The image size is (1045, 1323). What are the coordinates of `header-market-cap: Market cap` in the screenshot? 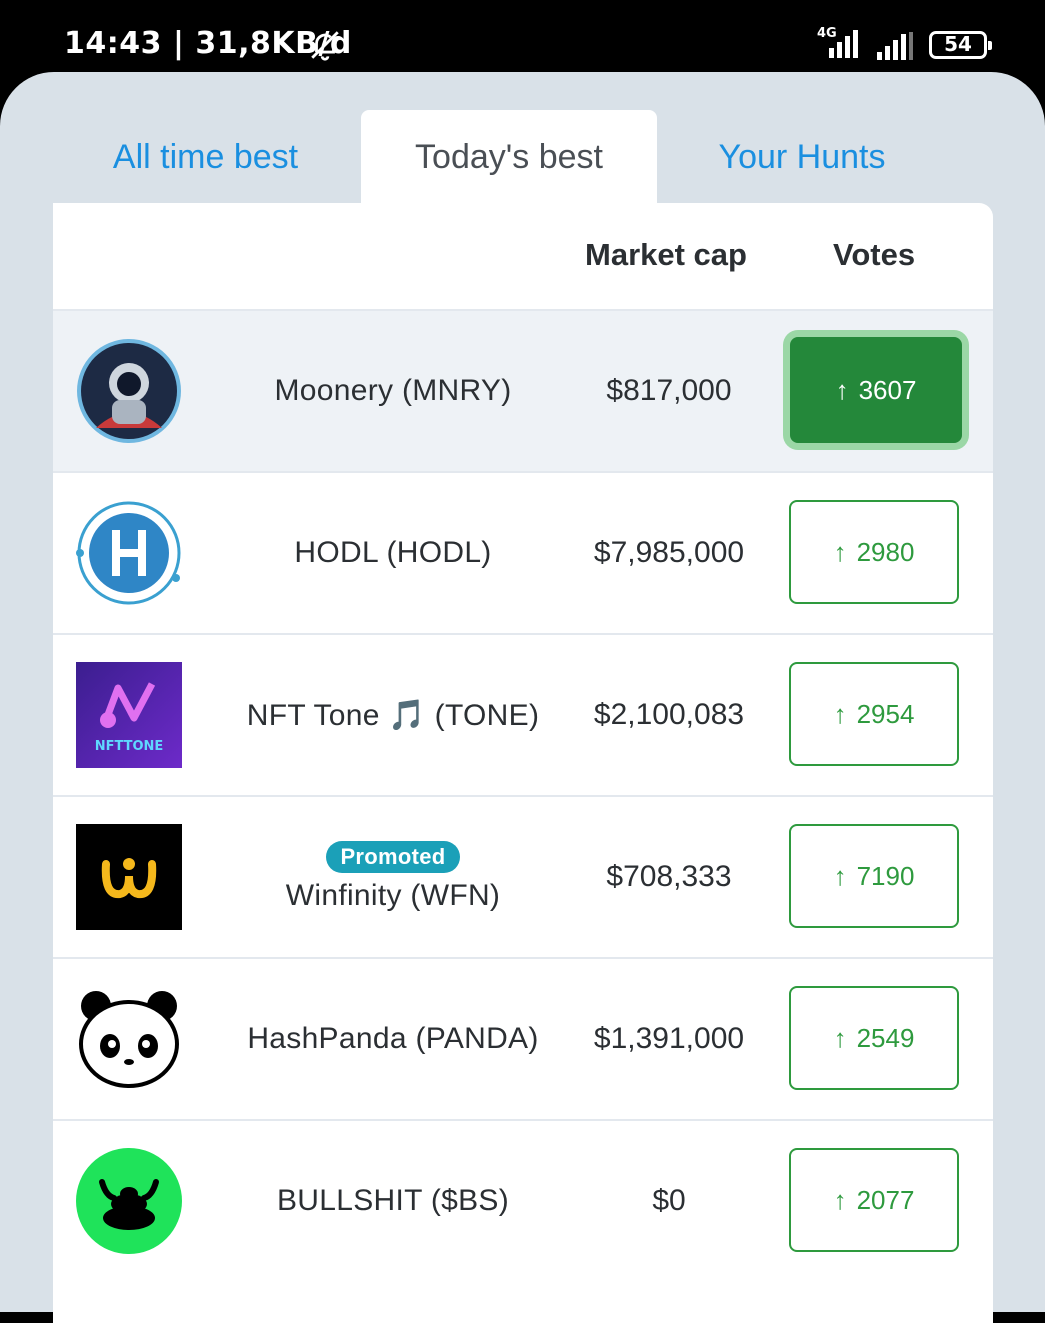 It's located at (666, 254).